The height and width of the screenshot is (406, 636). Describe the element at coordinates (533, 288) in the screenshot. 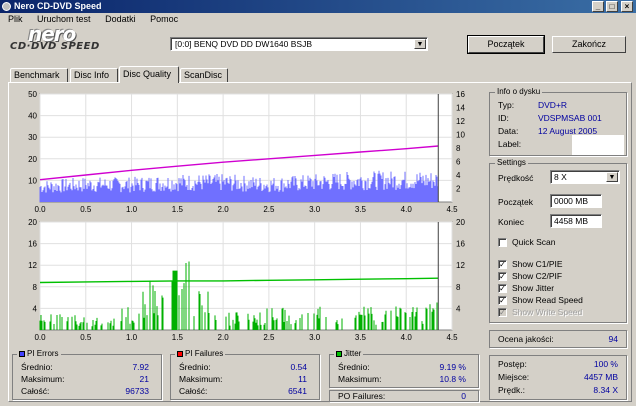

I see `show-jitter-label: Show Jitter` at that location.